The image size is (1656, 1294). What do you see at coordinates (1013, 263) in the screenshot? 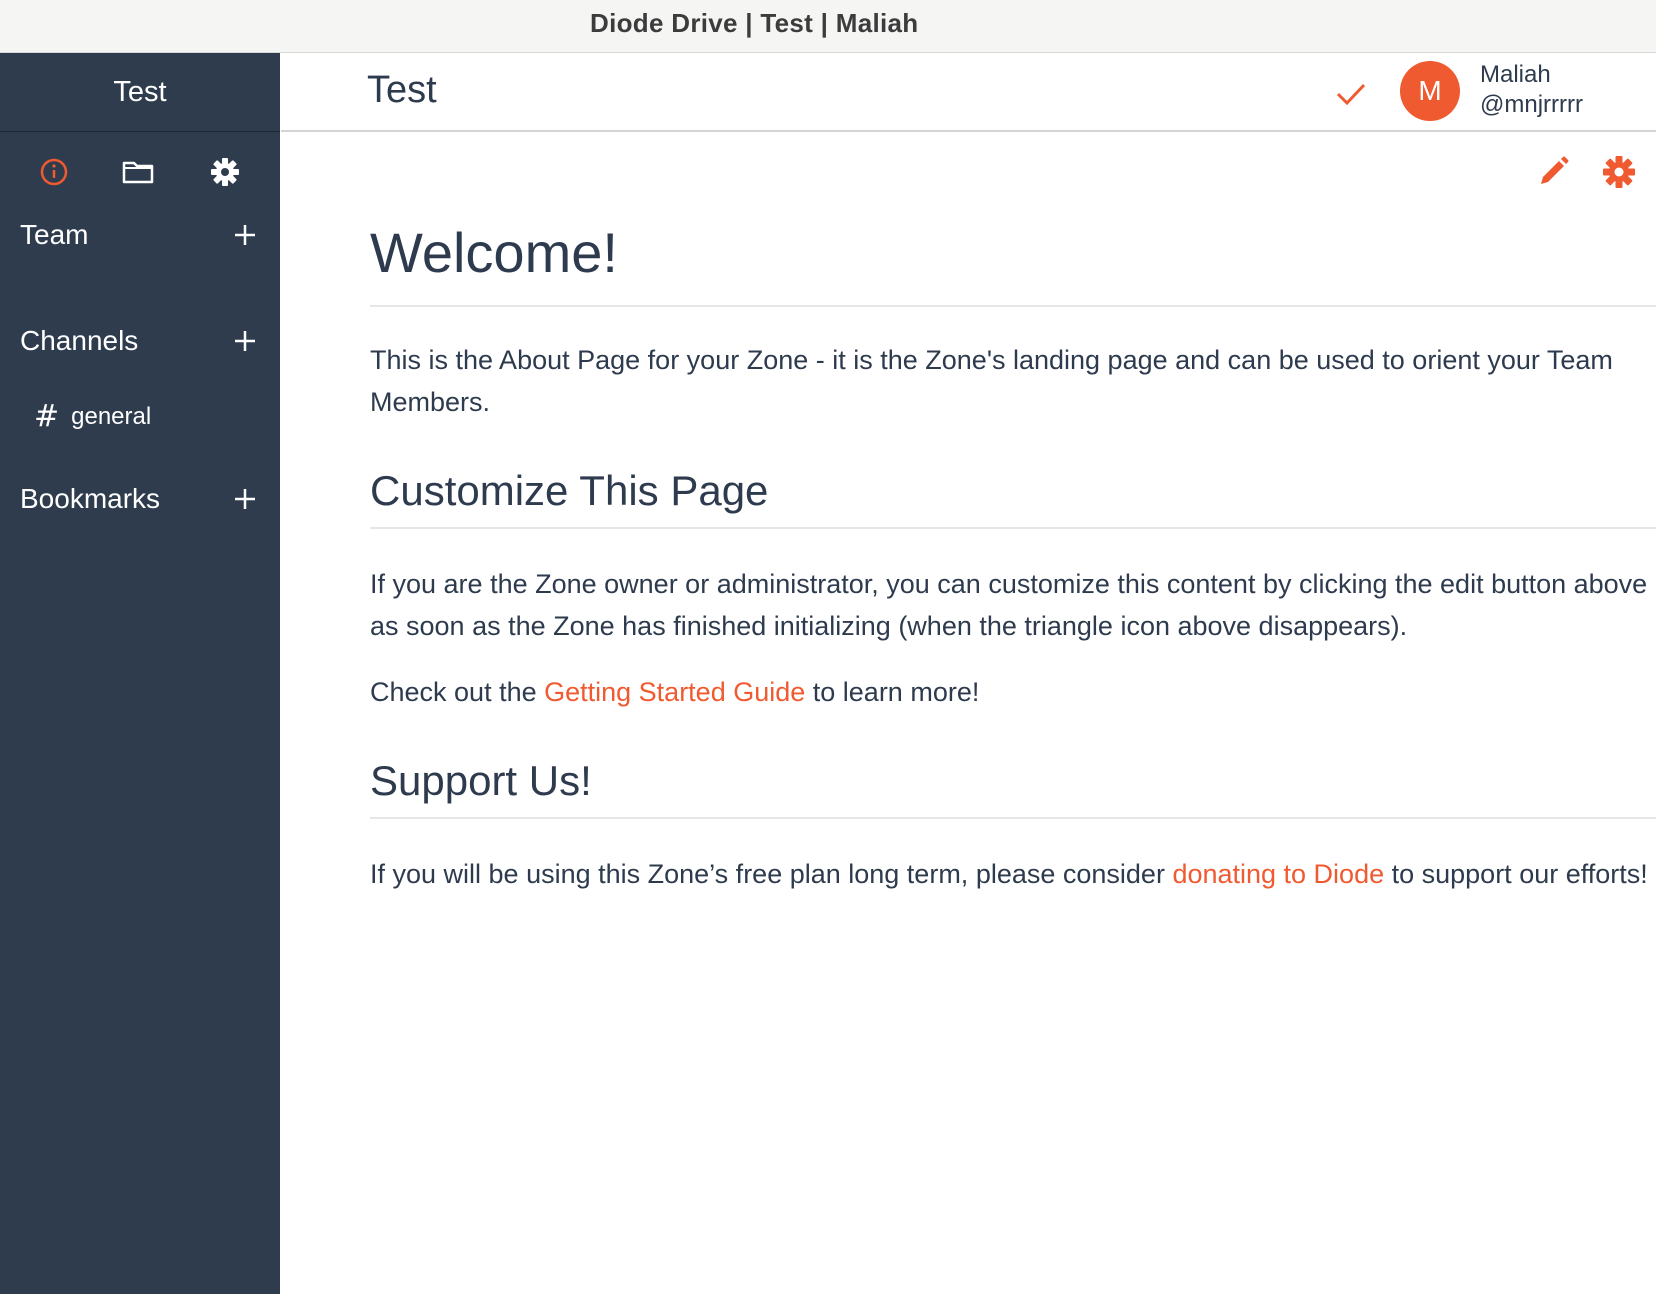
I see `welcome-heading: Welcome!` at bounding box center [1013, 263].